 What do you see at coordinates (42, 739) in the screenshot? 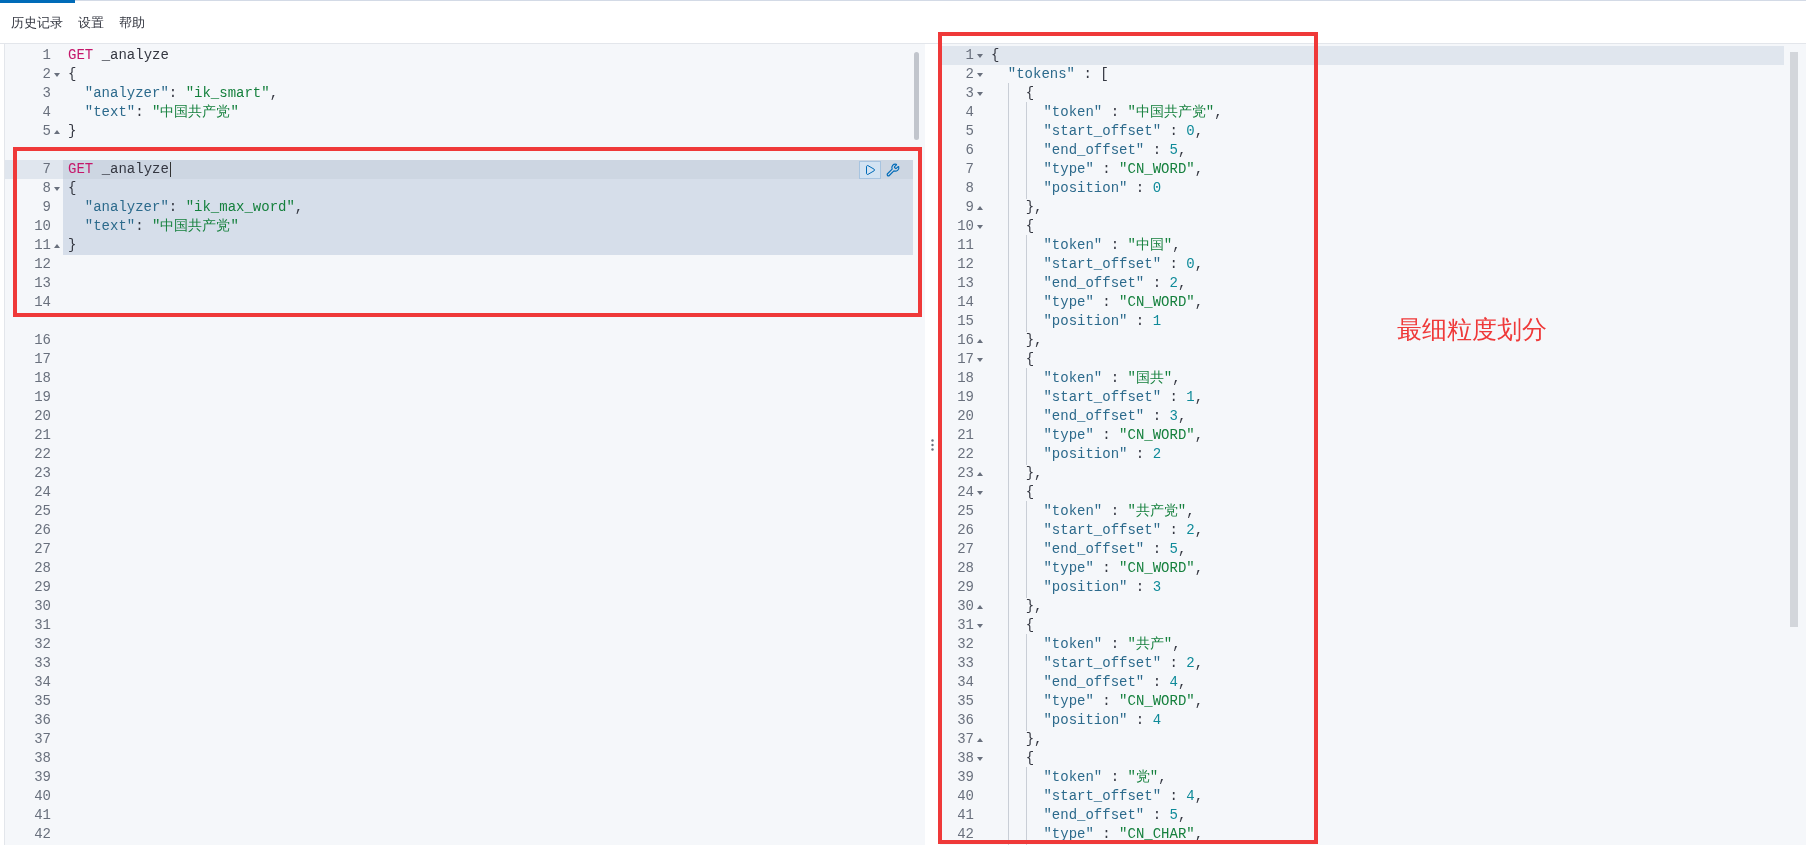
I see `line-number: 37` at bounding box center [42, 739].